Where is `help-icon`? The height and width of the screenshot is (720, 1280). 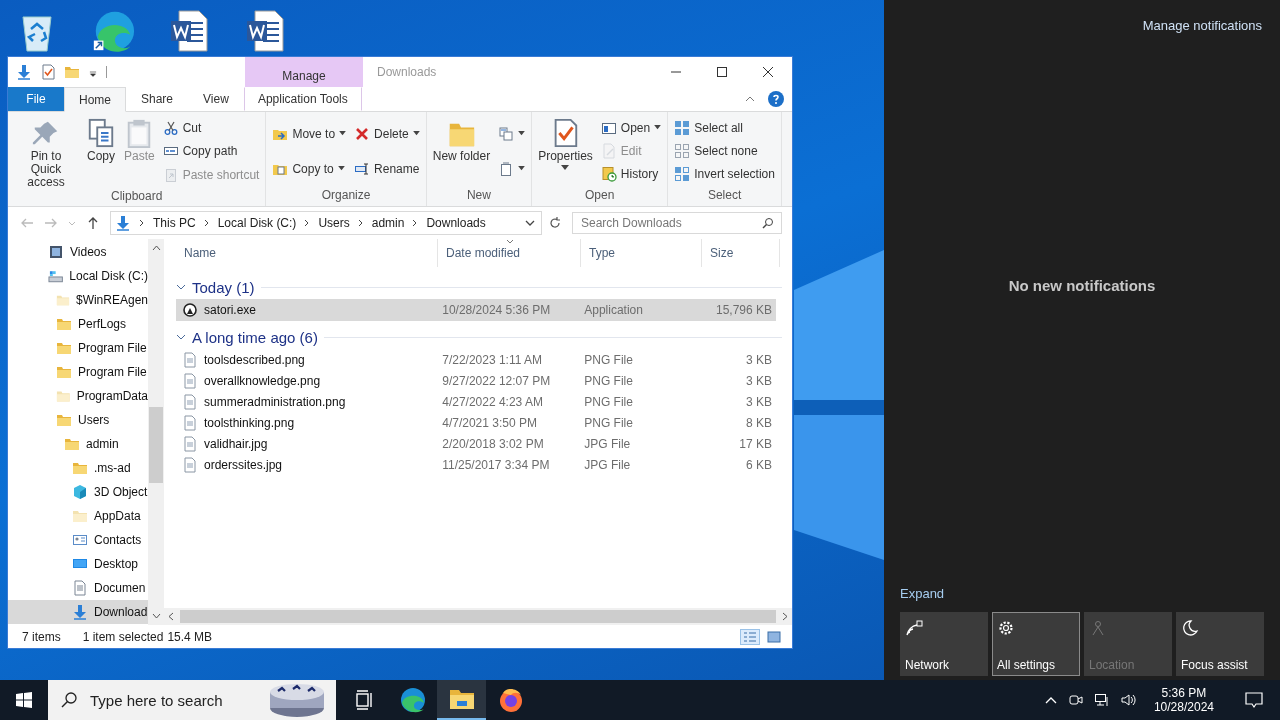
help-icon is located at coordinates (776, 99).